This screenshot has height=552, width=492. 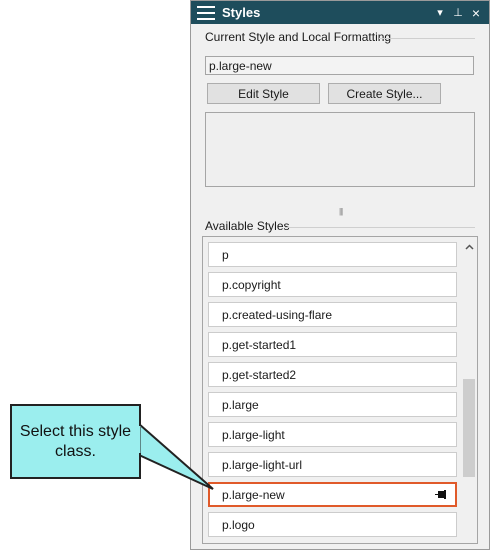 I want to click on dropdown-arrow-icon: ▾, so click(x=440, y=12).